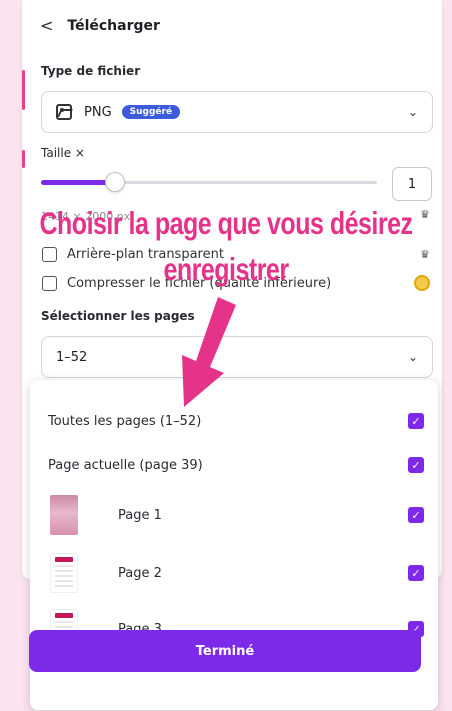 The width and height of the screenshot is (452, 711). What do you see at coordinates (125, 421) in the screenshot?
I see `list-item-label: Toutes les pages (1–52)` at bounding box center [125, 421].